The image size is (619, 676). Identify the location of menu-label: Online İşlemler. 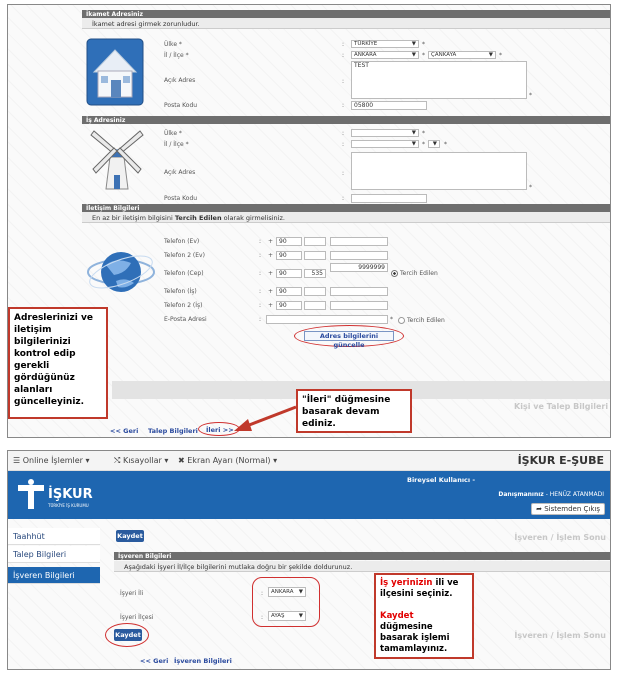
(52, 460).